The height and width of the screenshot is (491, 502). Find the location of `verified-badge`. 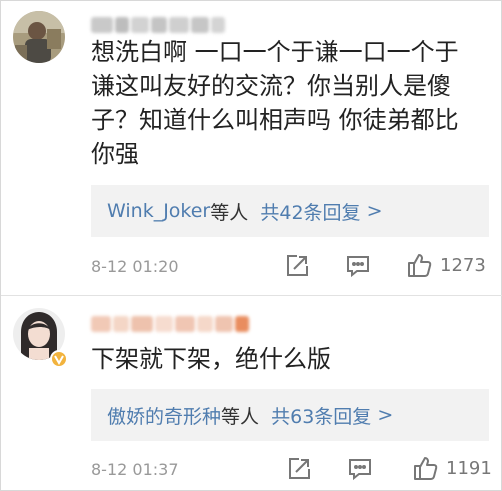

verified-badge is located at coordinates (59, 359).